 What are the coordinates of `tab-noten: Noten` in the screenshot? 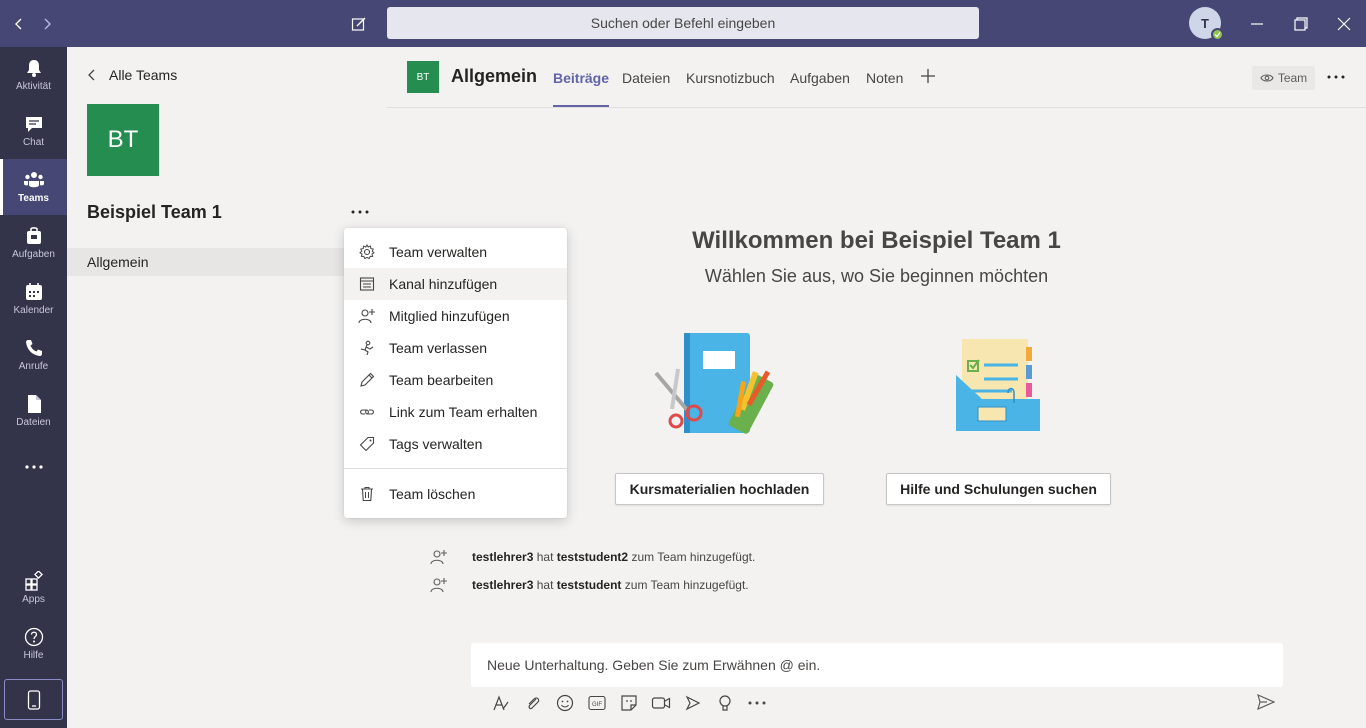 It's located at (884, 78).